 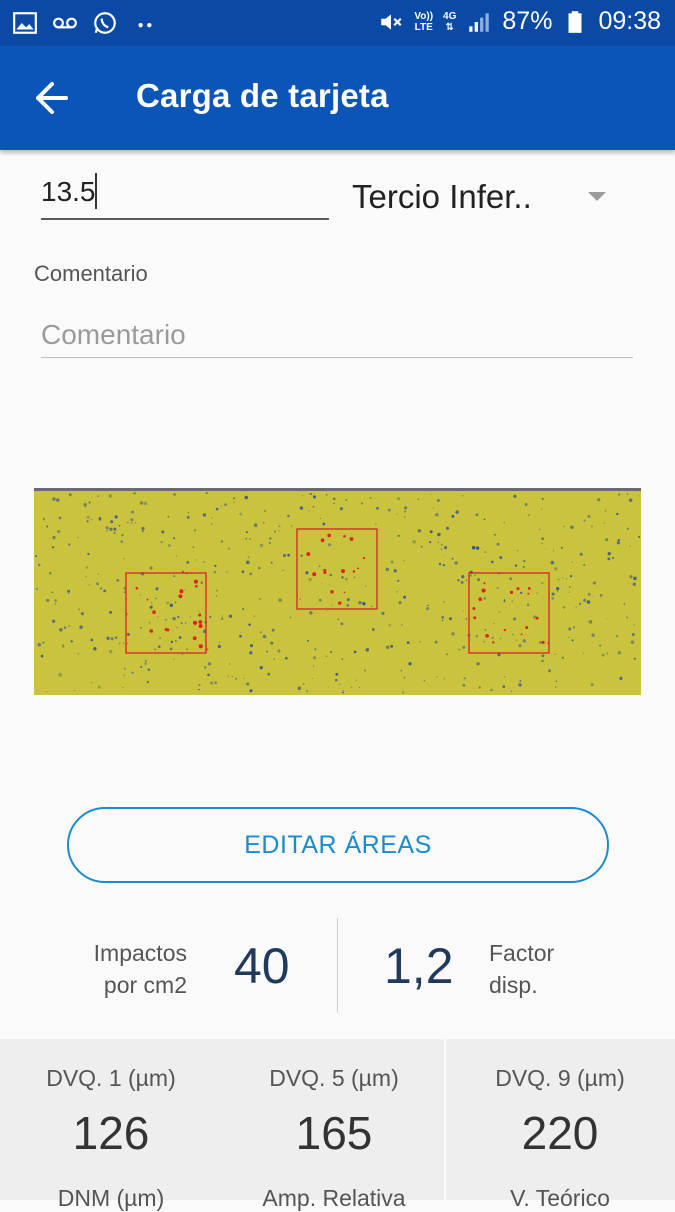 What do you see at coordinates (487, 198) in the screenshot?
I see `position-select: Tercio Infer..` at bounding box center [487, 198].